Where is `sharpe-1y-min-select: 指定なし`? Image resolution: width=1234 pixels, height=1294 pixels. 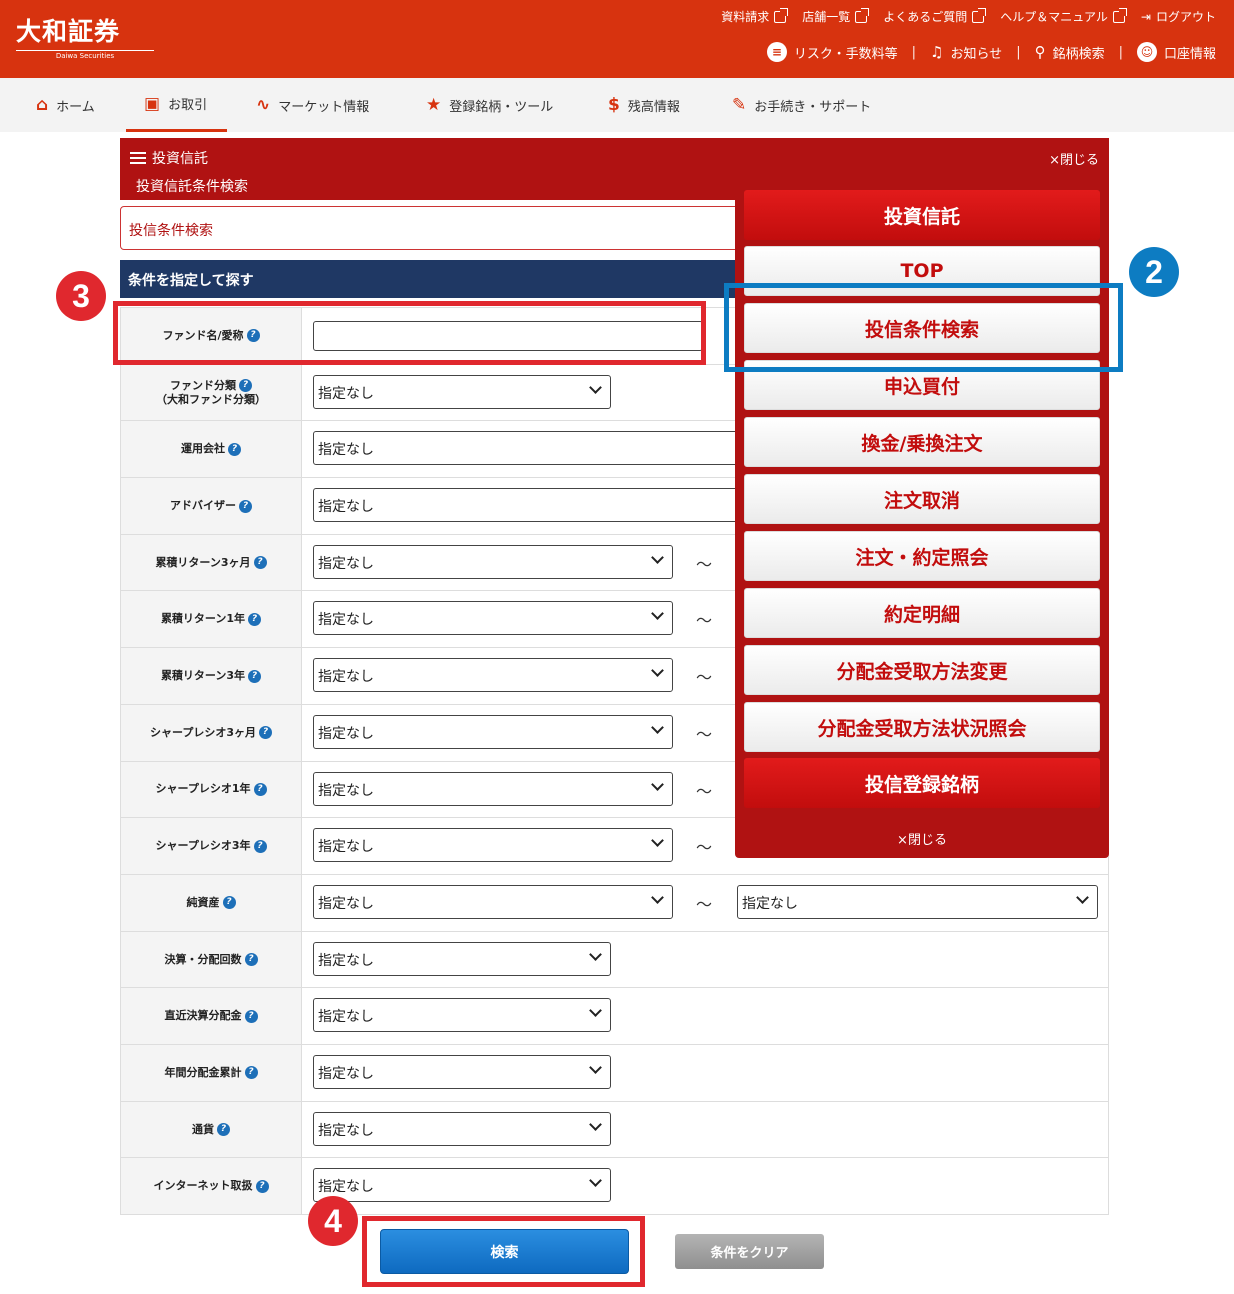 sharpe-1y-min-select: 指定なし is located at coordinates (493, 788).